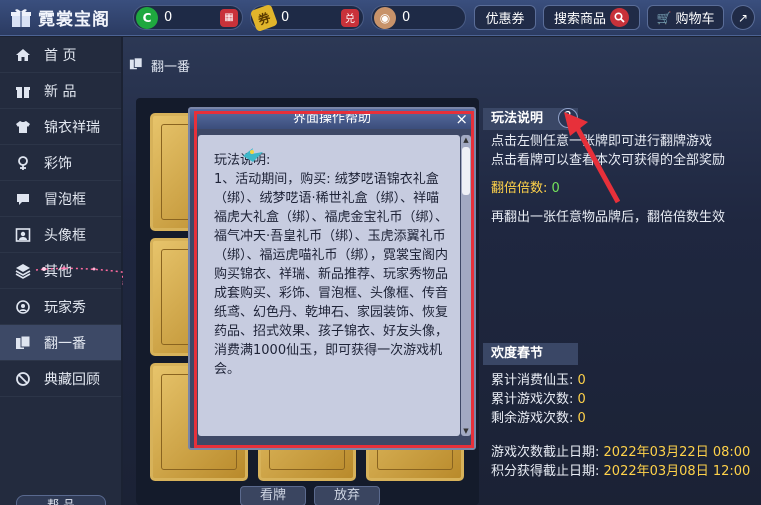 This screenshot has height=505, width=761. I want to click on spent-value: 0, so click(581, 380).